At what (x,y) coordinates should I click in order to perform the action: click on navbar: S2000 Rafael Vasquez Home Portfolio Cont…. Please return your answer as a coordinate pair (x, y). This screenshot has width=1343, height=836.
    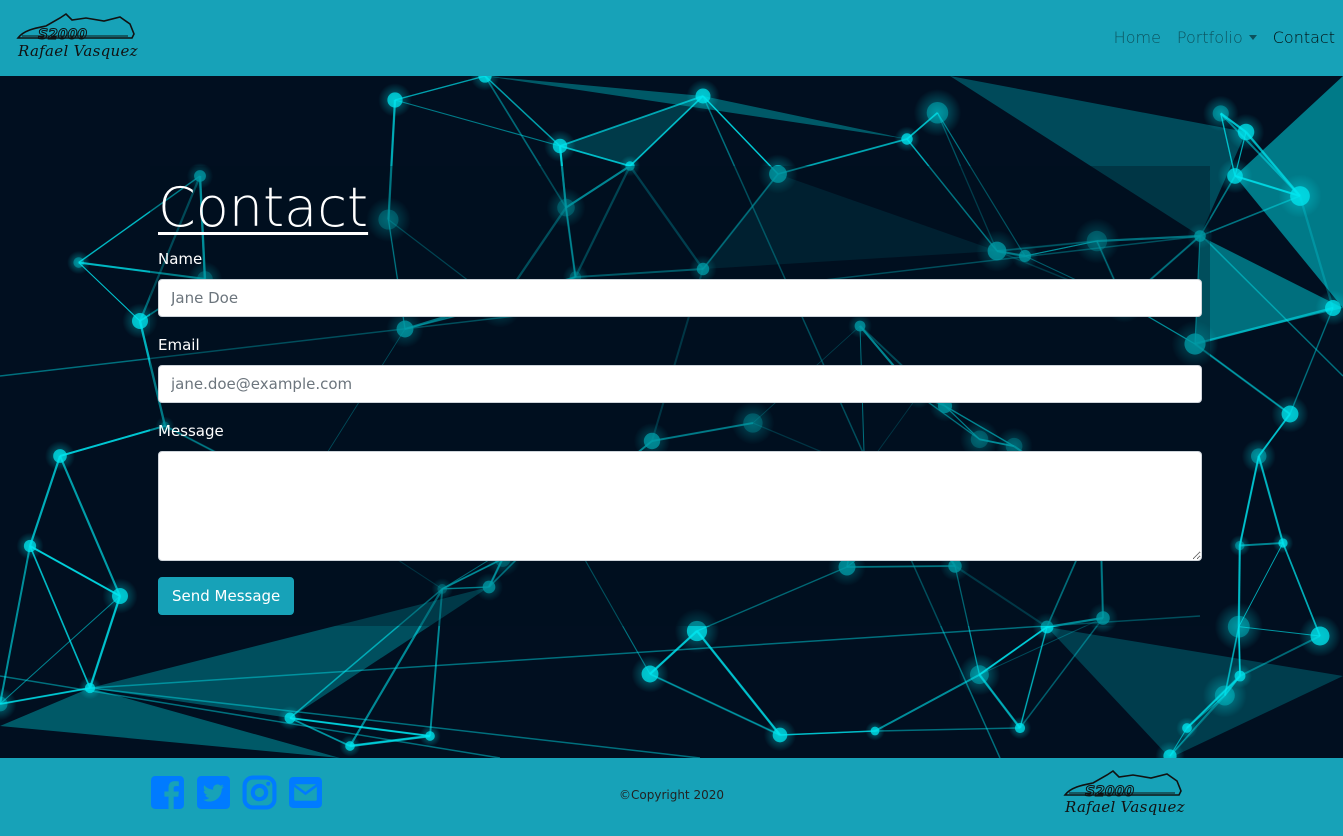
    Looking at the image, I should click on (671, 38).